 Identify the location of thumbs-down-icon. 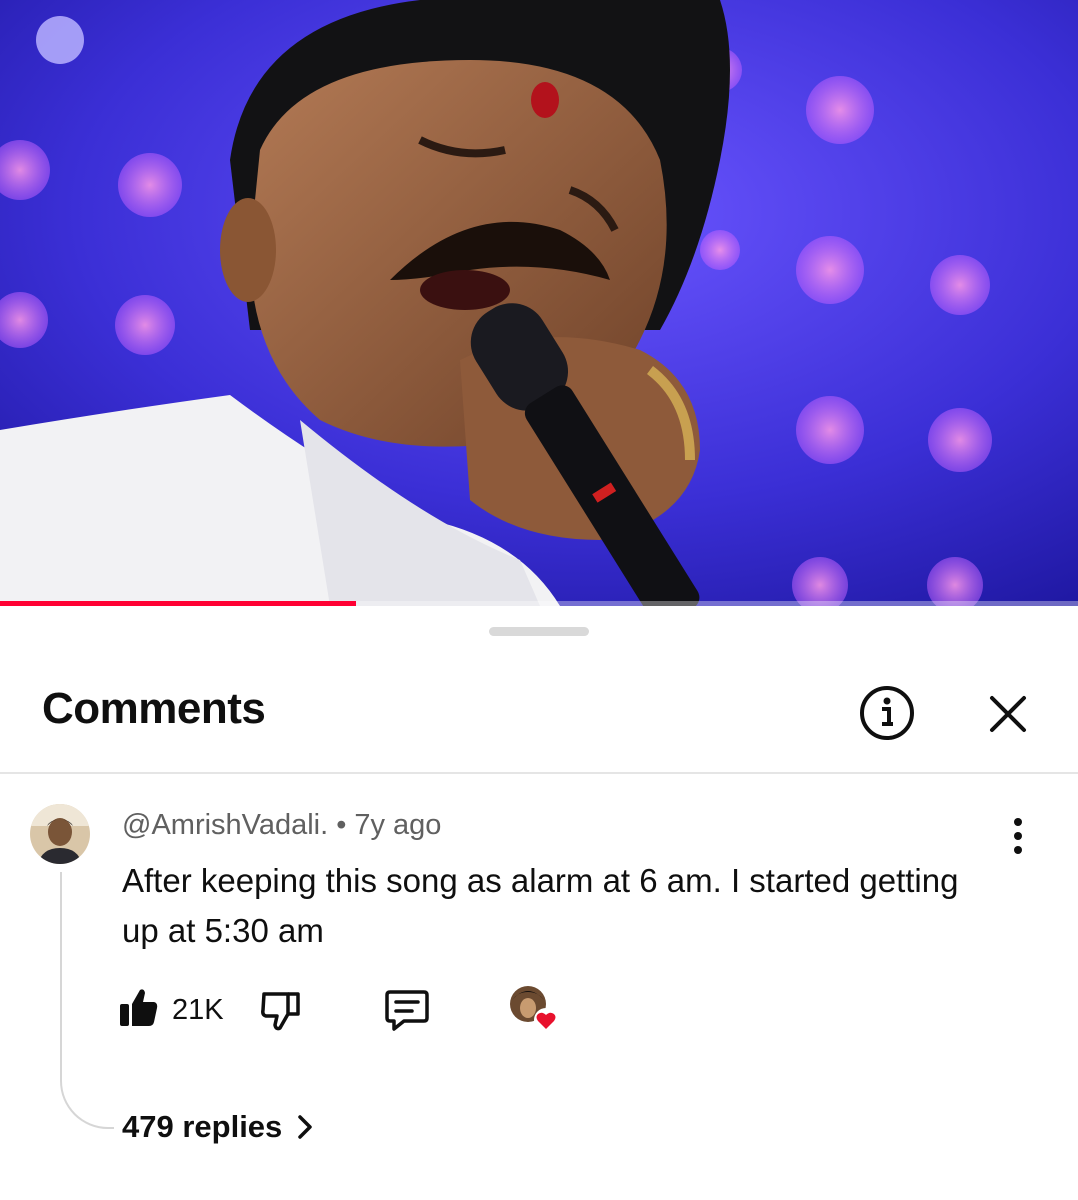
(280, 1011).